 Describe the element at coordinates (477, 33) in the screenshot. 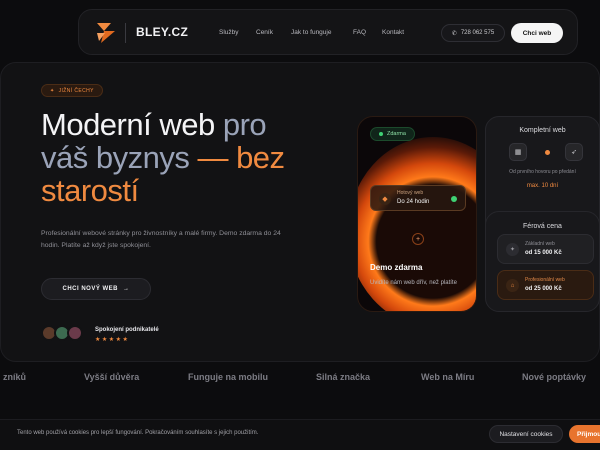

I see `phone-number: 728 062 575` at that location.